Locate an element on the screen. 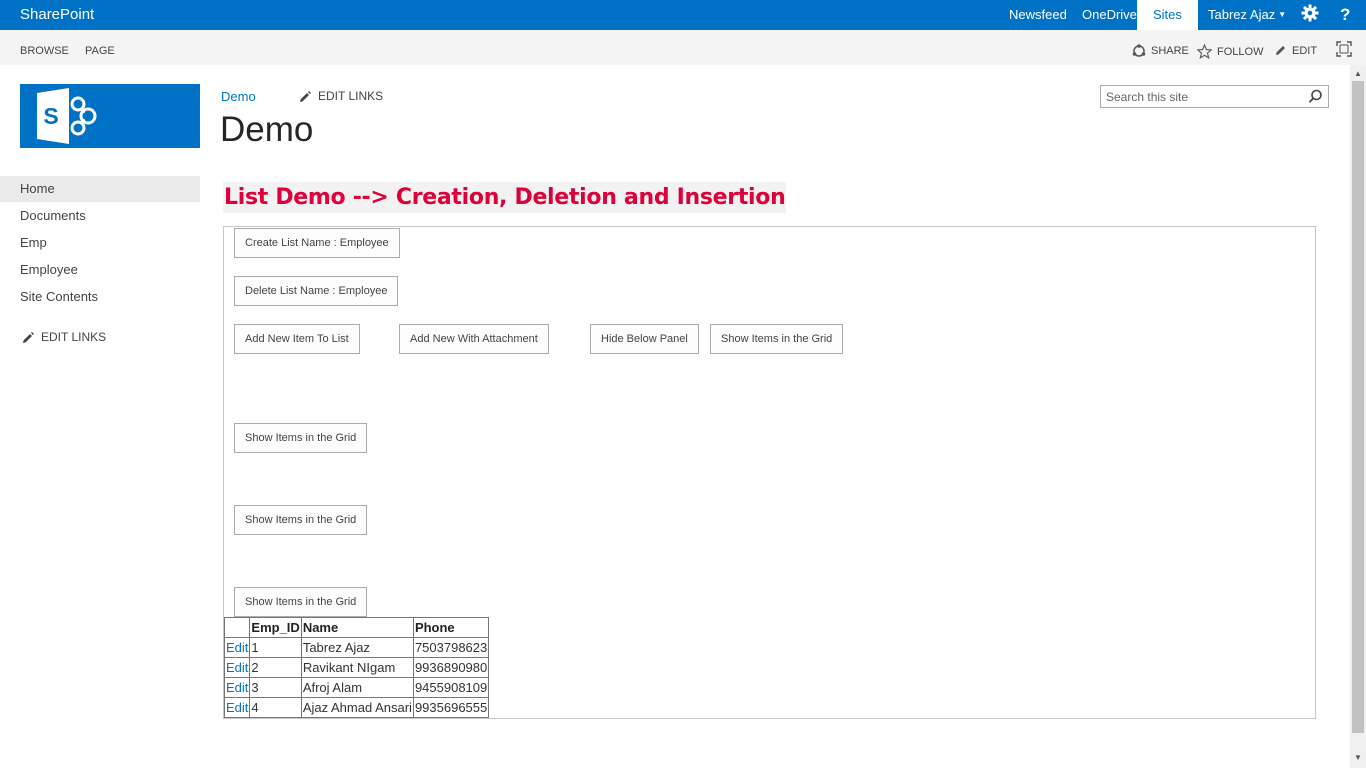 The image size is (1366, 768). follow-label: FOLLOW is located at coordinates (1240, 51).